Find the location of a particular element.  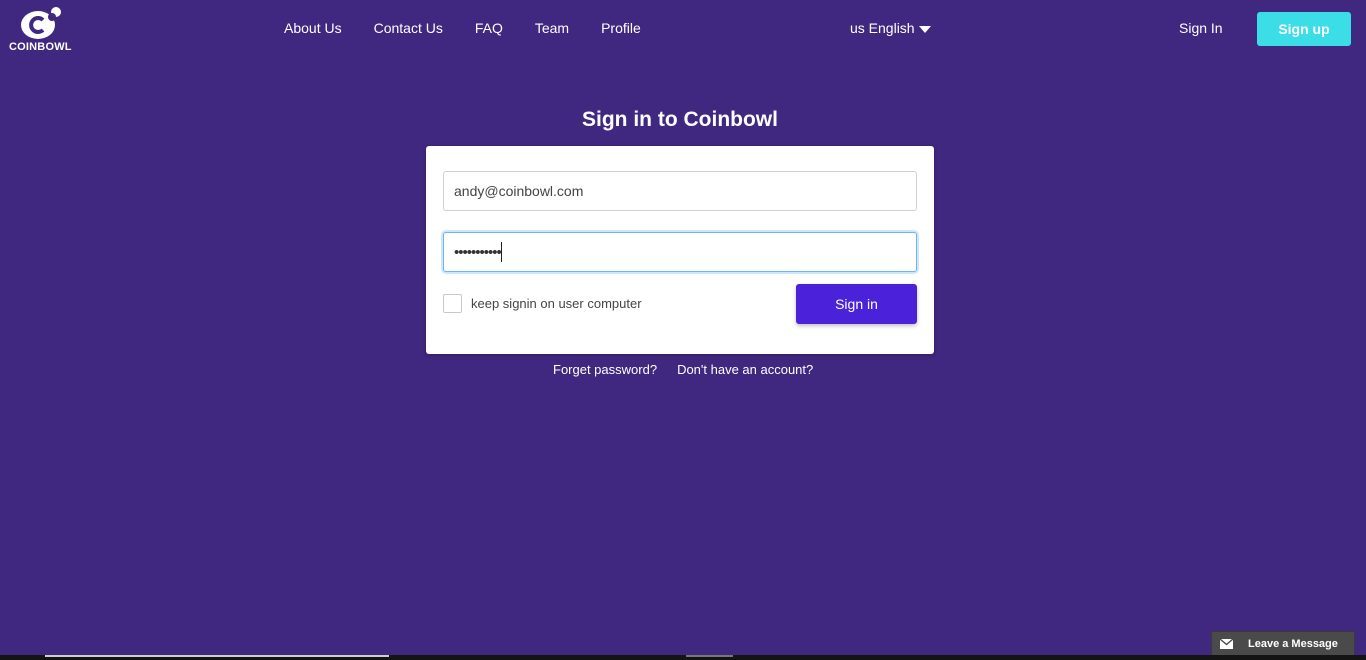

email-field is located at coordinates (680, 191).